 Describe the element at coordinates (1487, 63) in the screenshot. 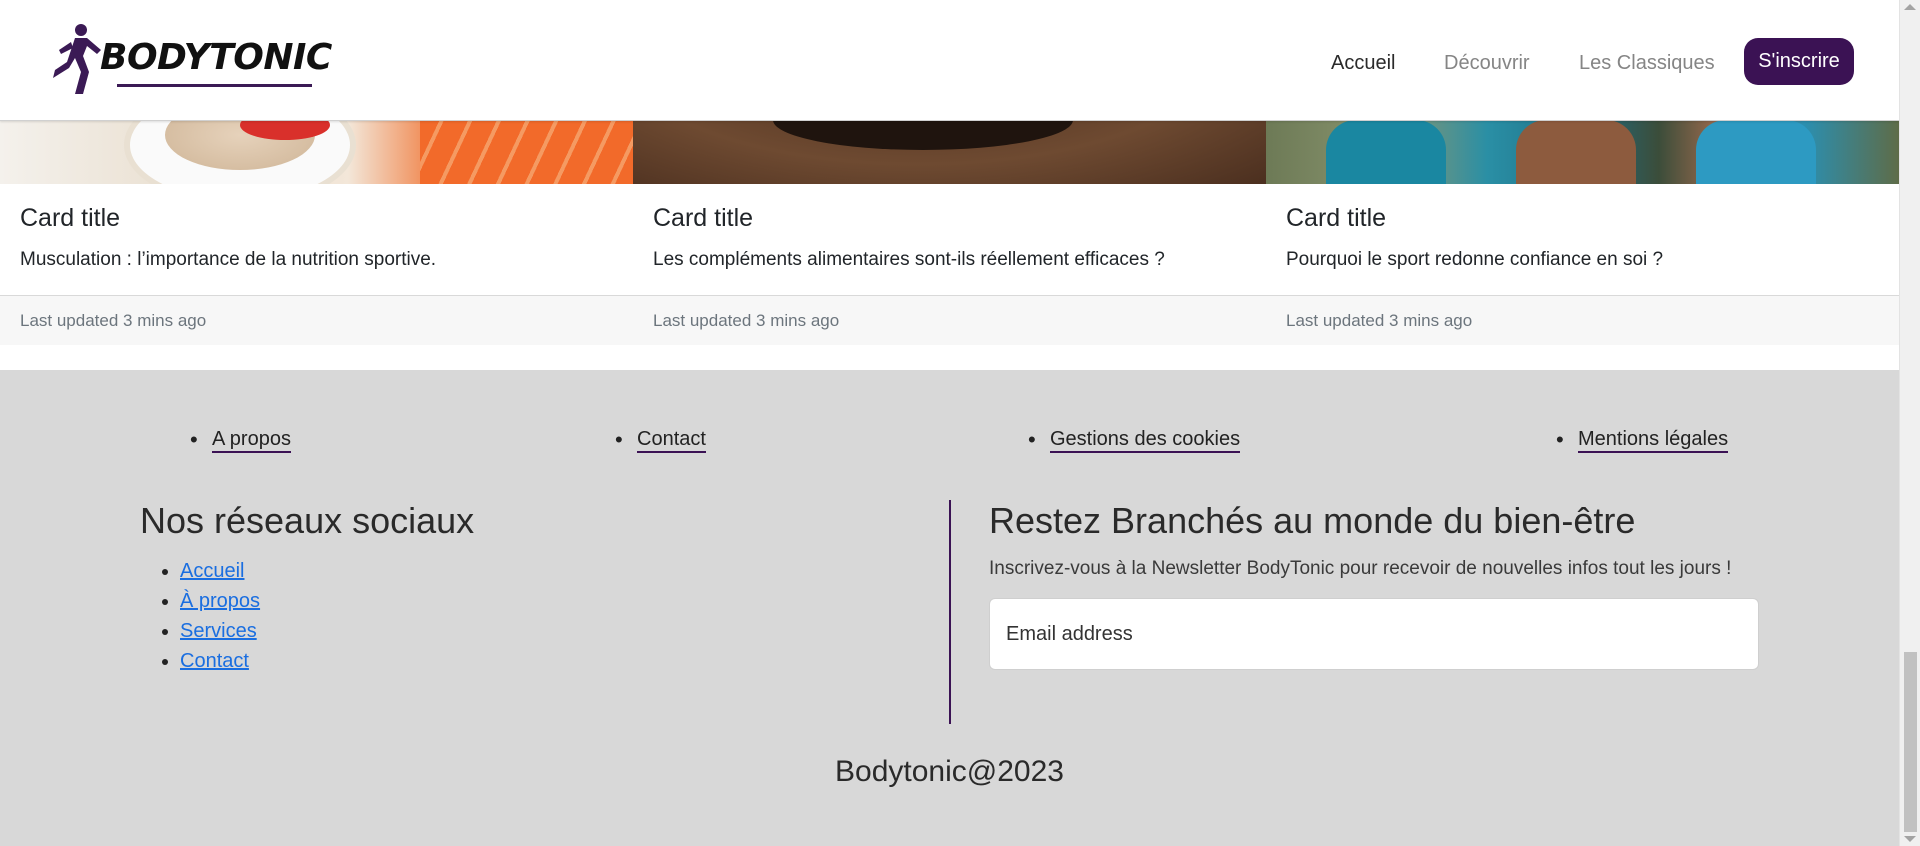

I see `nav-decouvrir: Découvrir` at that location.